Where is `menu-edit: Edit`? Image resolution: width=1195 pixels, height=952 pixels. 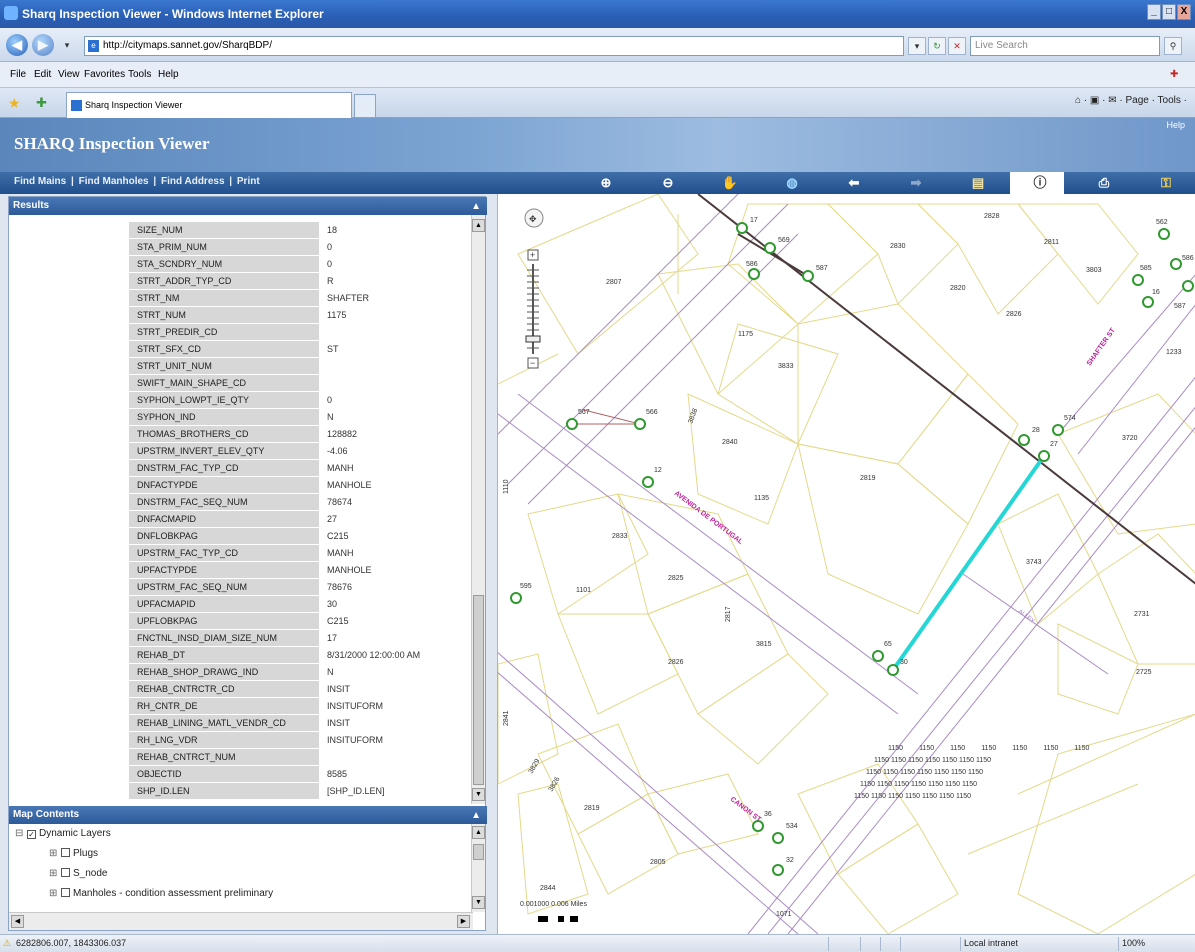 menu-edit: Edit is located at coordinates (42, 74).